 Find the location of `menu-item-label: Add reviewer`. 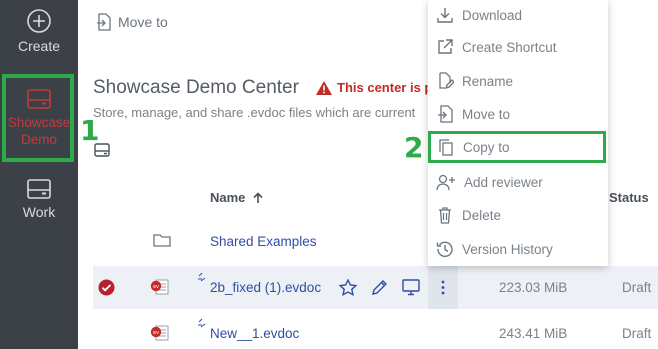

menu-item-label: Add reviewer is located at coordinates (503, 182).